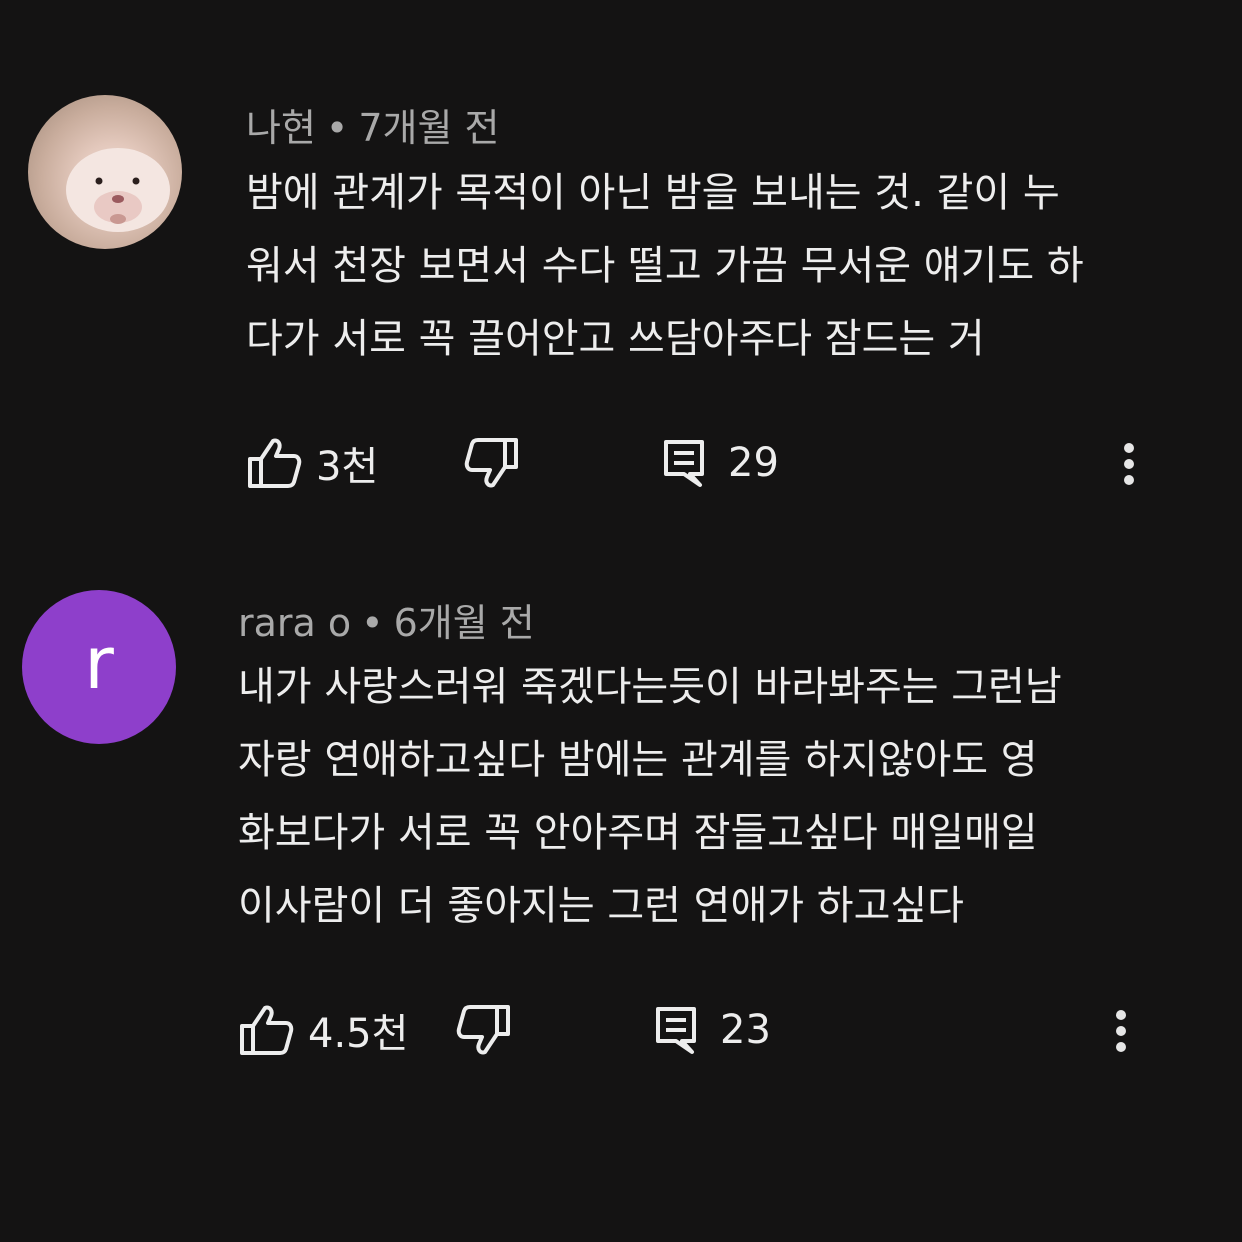 Image resolution: width=1242 pixels, height=1242 pixels. Describe the element at coordinates (712, 1030) in the screenshot. I see `reply-button: 23` at that location.